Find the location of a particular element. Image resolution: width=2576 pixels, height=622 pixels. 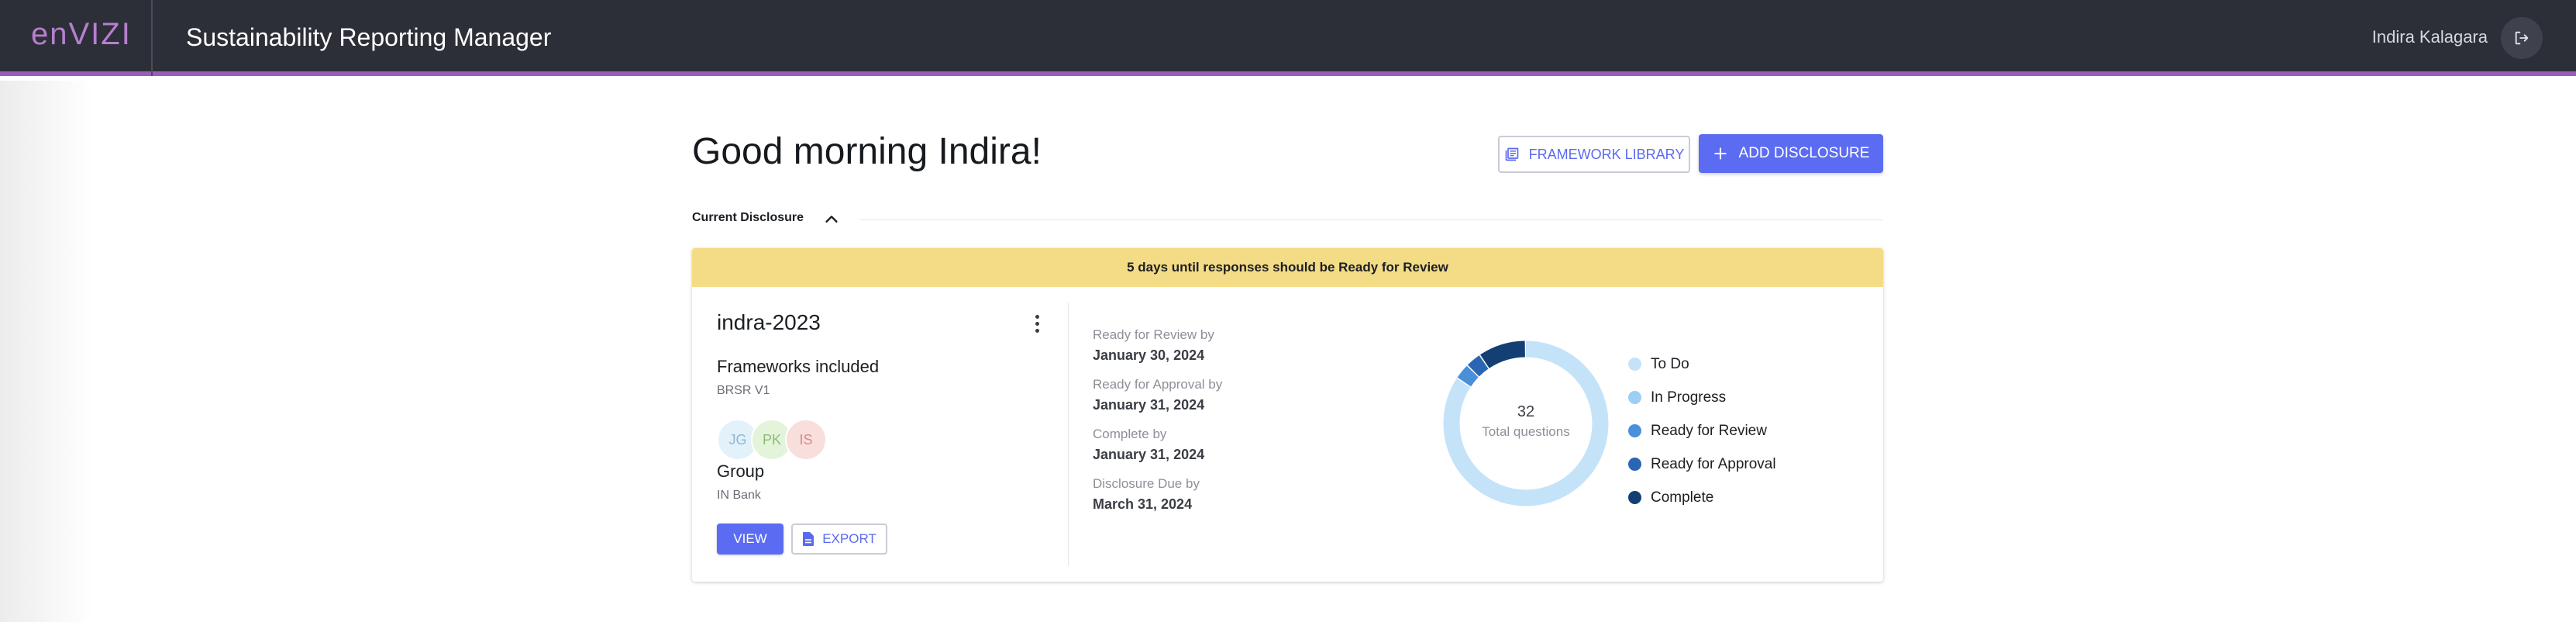

disclosure-due-date: Disclosure Due by March 31, 2024 is located at coordinates (1146, 494).